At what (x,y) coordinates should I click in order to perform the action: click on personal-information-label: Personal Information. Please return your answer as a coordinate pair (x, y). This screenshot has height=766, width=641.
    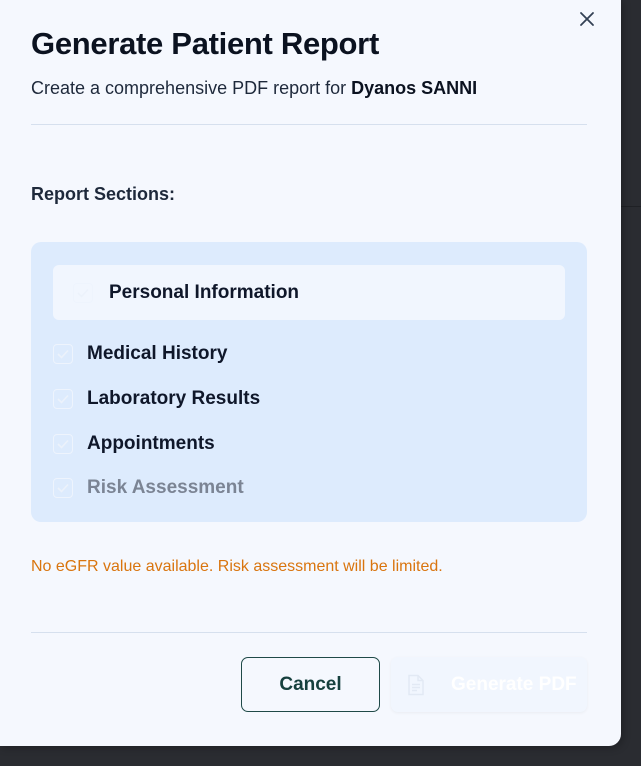
    Looking at the image, I should click on (204, 292).